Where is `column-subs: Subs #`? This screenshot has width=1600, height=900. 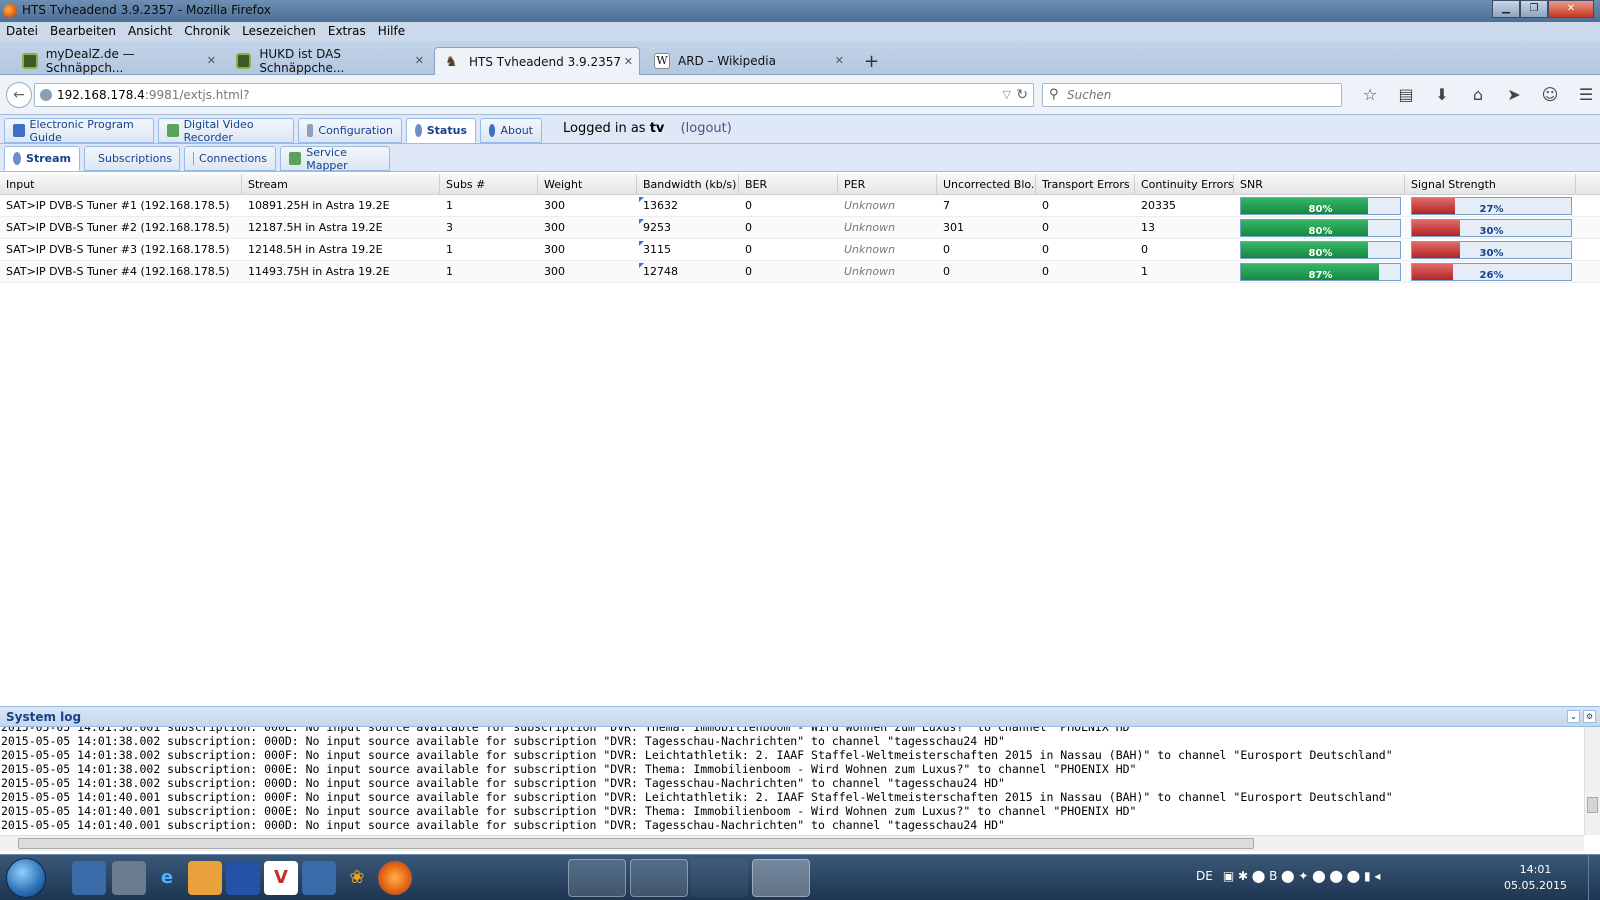 column-subs: Subs # is located at coordinates (489, 184).